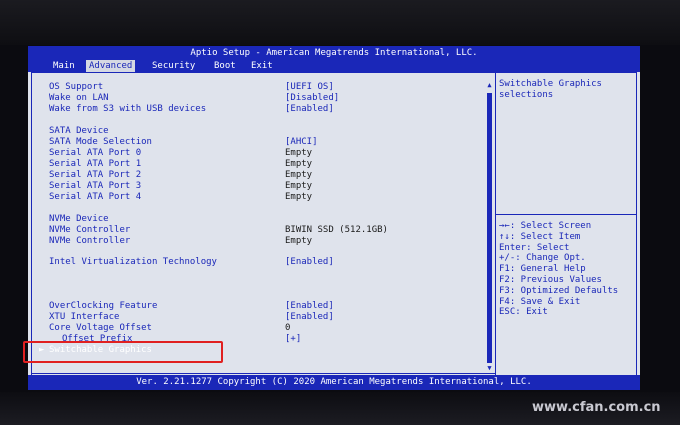 This screenshot has width=680, height=425. I want to click on nvme-controller-1-value: BIWIN SSD (512.1GB), so click(336, 230).